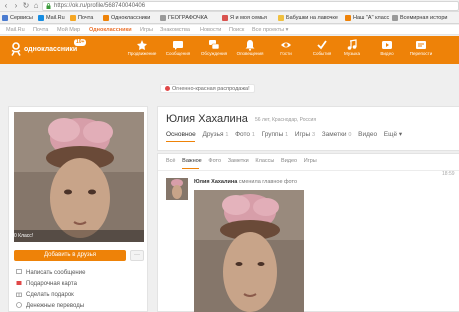 This screenshot has width=459, height=312. I want to click on bookmark-geografochka: ГЕОГРАФОЧКА, so click(184, 18).